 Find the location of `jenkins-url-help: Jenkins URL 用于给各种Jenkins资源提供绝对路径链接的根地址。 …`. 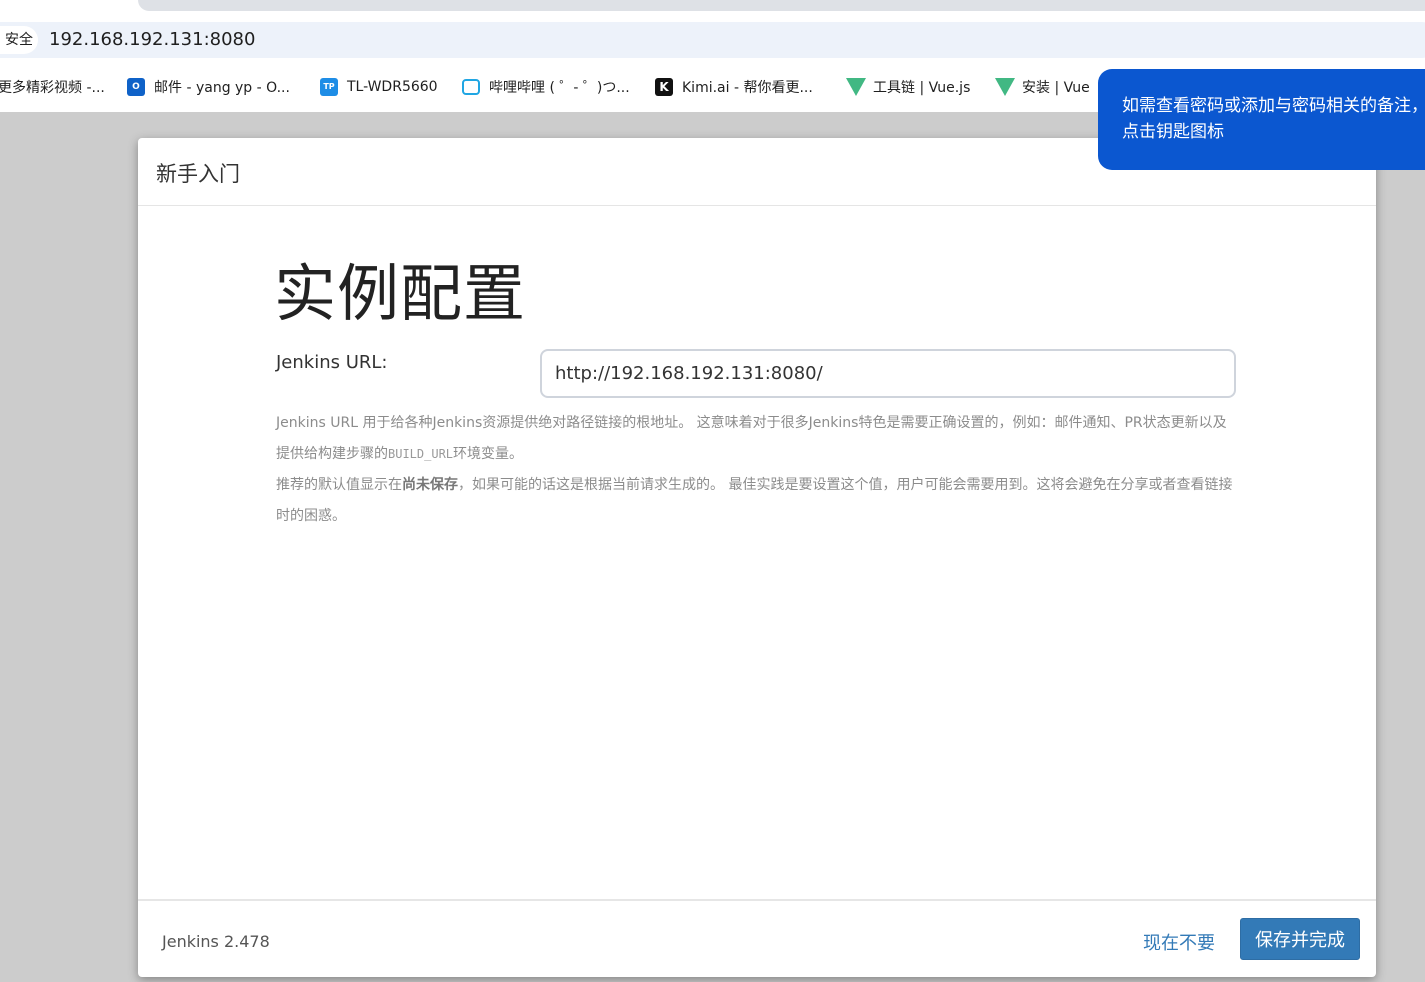

jenkins-url-help: Jenkins URL 用于给各种Jenkins资源提供绝对路径链接的根地址。 … is located at coordinates (756, 470).